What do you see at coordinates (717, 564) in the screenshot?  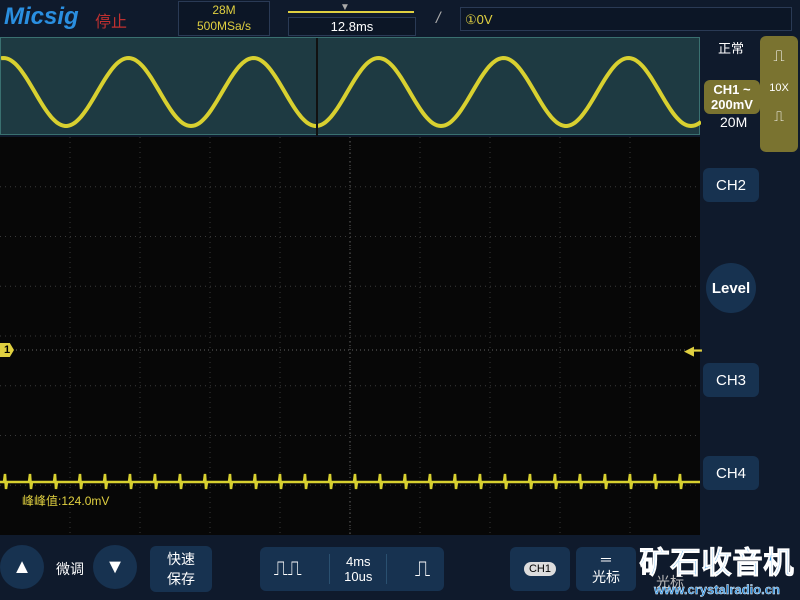 I see `watermark-title: 矿石收音机` at bounding box center [717, 564].